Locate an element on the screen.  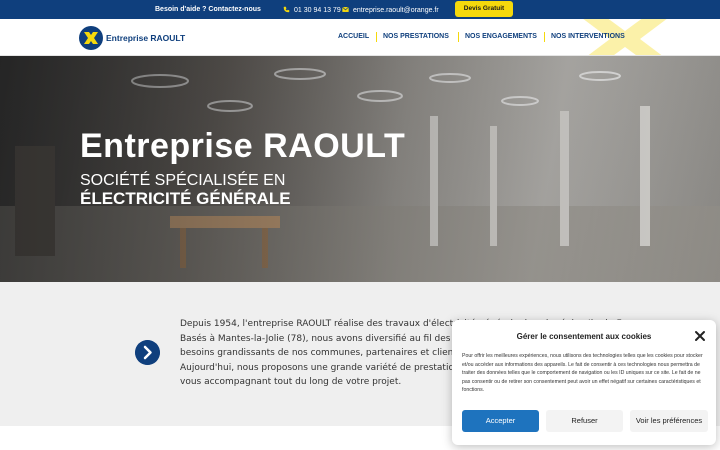
hero-subtitle-line1: SOCIÉTÉ SPÉCIALISÉE EN is located at coordinates (183, 180).